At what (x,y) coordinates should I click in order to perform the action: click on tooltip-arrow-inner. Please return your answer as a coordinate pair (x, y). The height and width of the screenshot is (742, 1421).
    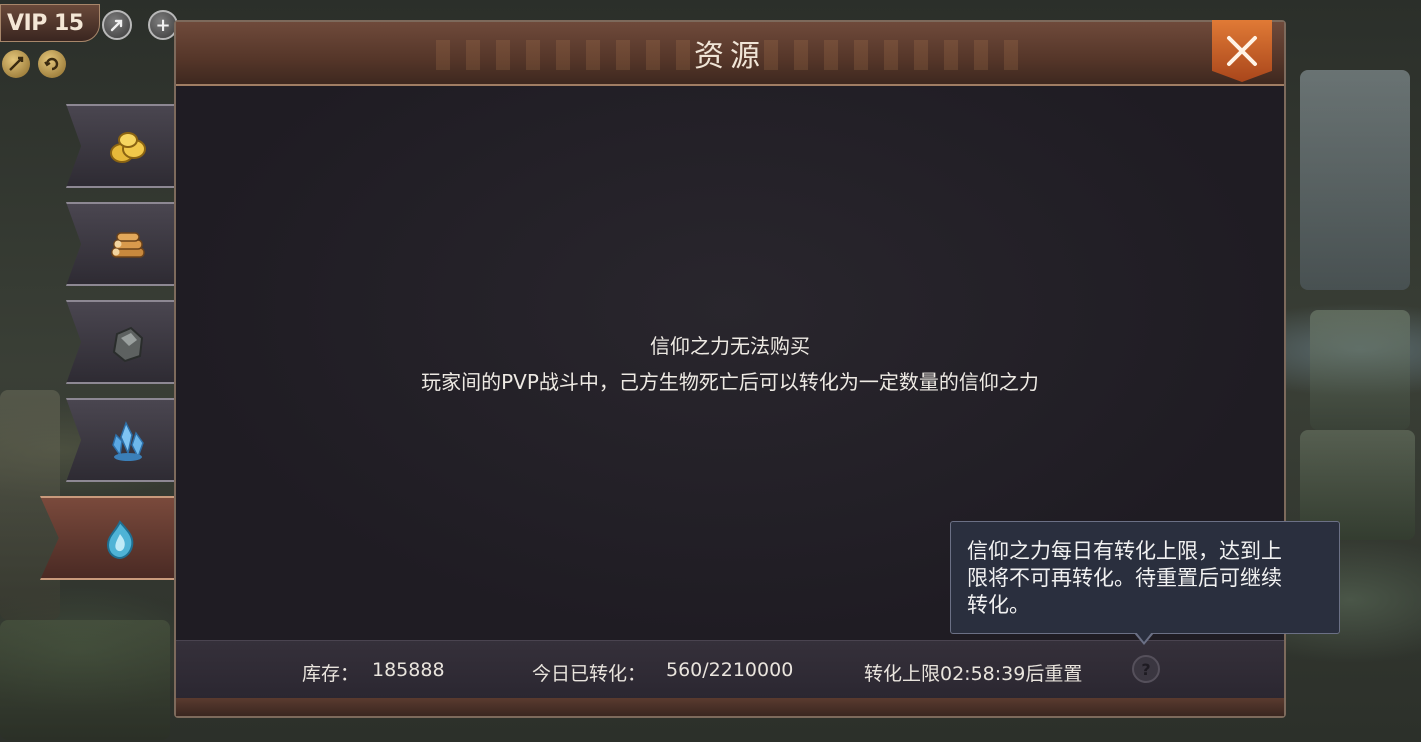
    Looking at the image, I should click on (1144, 637).